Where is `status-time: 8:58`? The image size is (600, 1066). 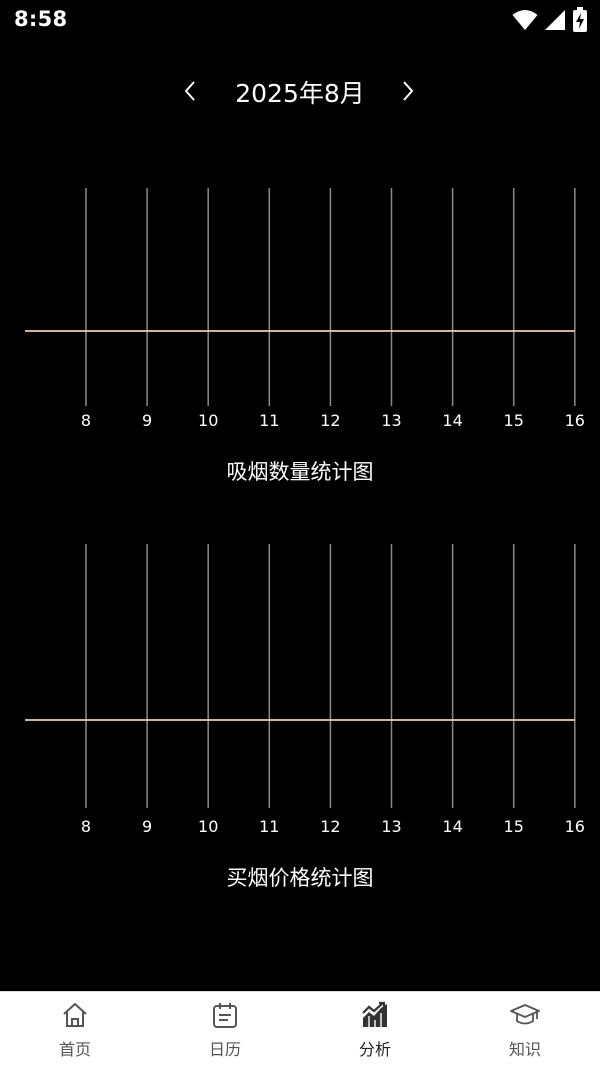
status-time: 8:58 is located at coordinates (41, 19).